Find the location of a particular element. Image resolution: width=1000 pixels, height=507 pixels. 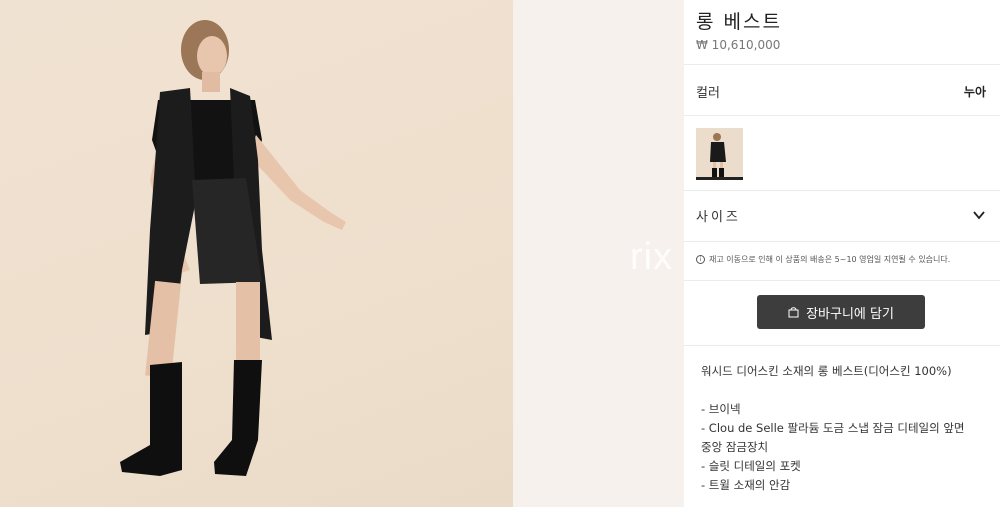

color-value: 누아 is located at coordinates (974, 92).